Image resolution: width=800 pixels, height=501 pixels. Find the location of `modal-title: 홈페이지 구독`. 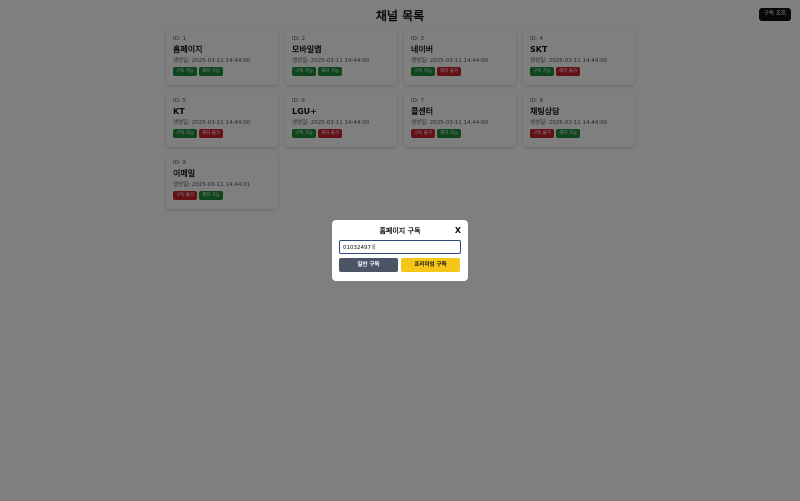

modal-title: 홈페이지 구독 is located at coordinates (400, 231).